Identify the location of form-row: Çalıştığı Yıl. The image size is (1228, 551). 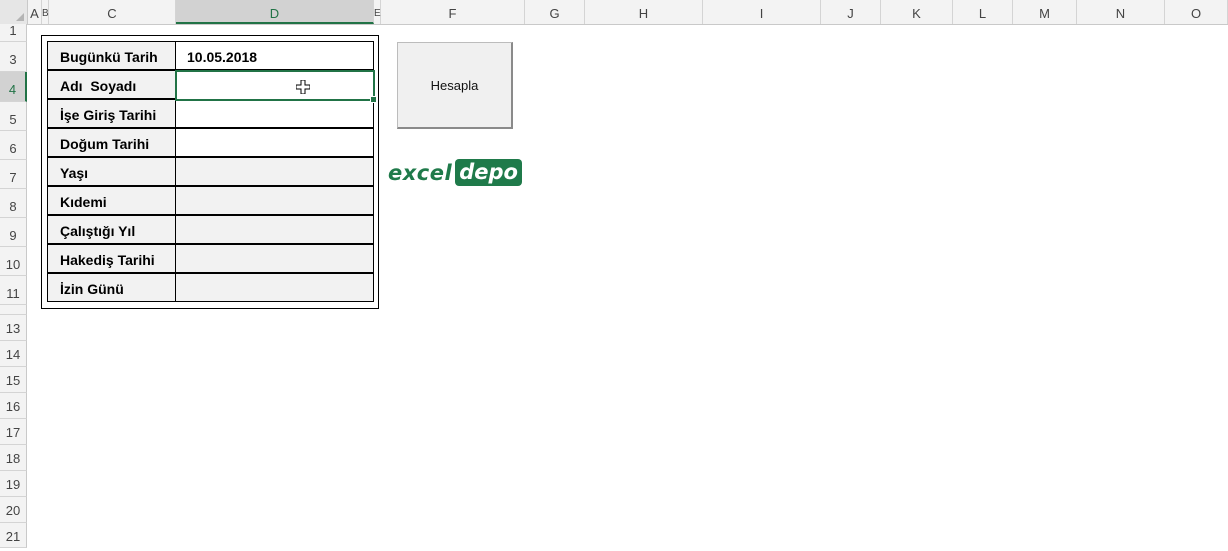
(210, 229).